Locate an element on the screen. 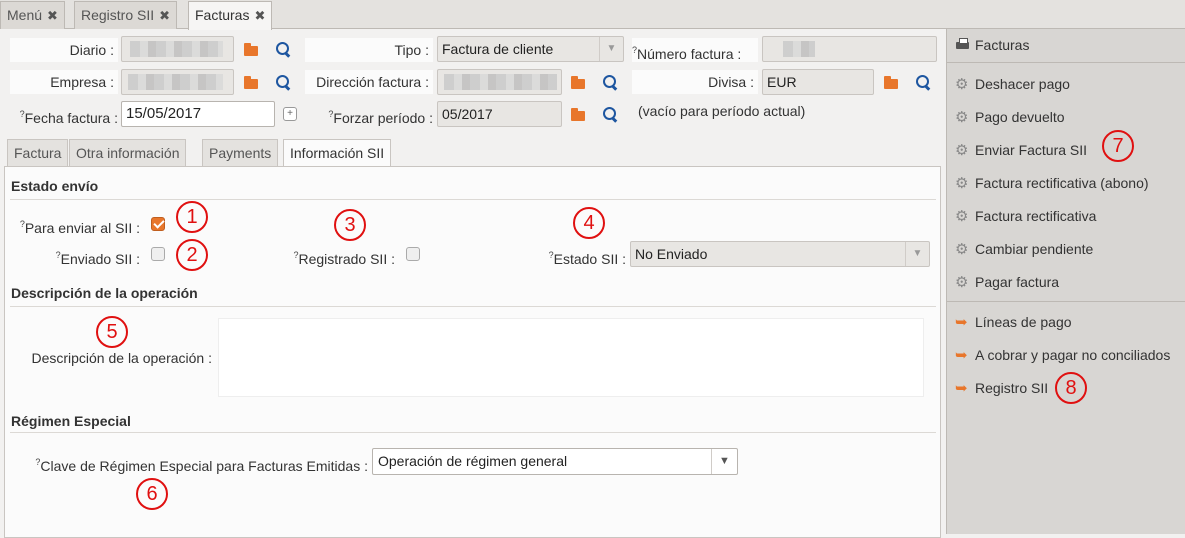 The height and width of the screenshot is (538, 1185). tipo-value: Factura de cliente is located at coordinates (498, 49).